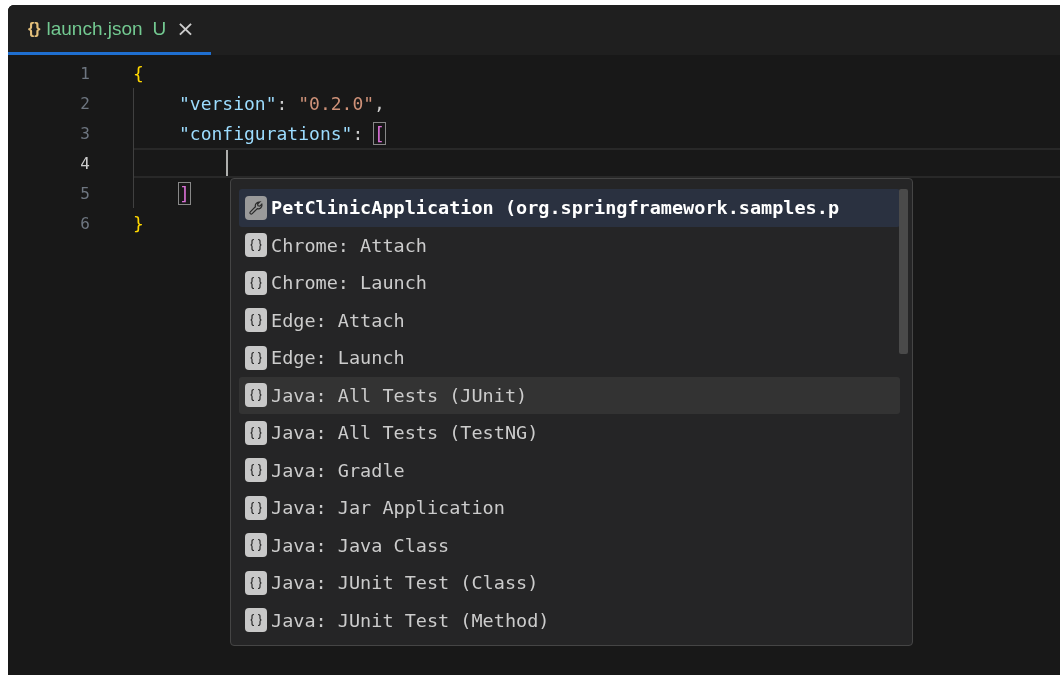 This screenshot has width=1060, height=675. What do you see at coordinates (569, 358) in the screenshot?
I see `suggestion-item: Edge: Launch` at bounding box center [569, 358].